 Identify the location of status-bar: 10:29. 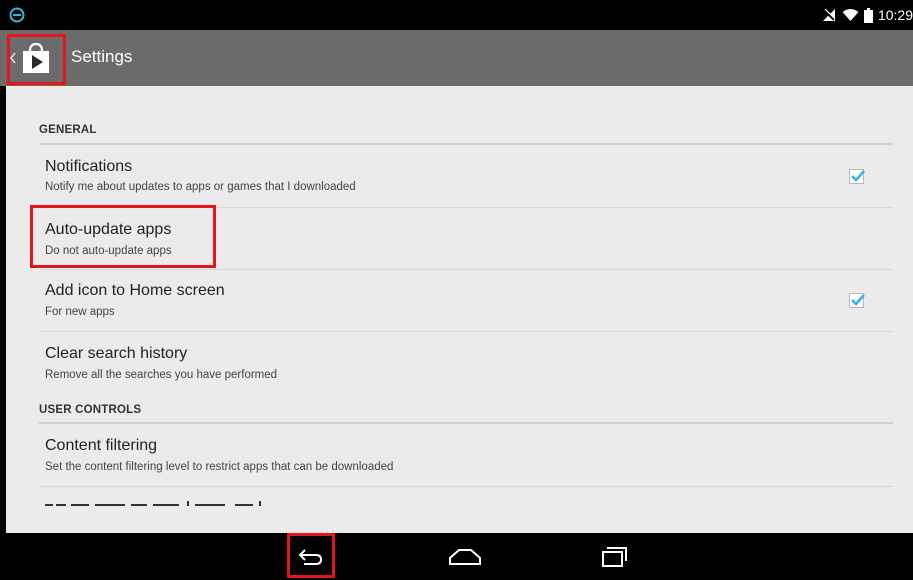
(456, 15).